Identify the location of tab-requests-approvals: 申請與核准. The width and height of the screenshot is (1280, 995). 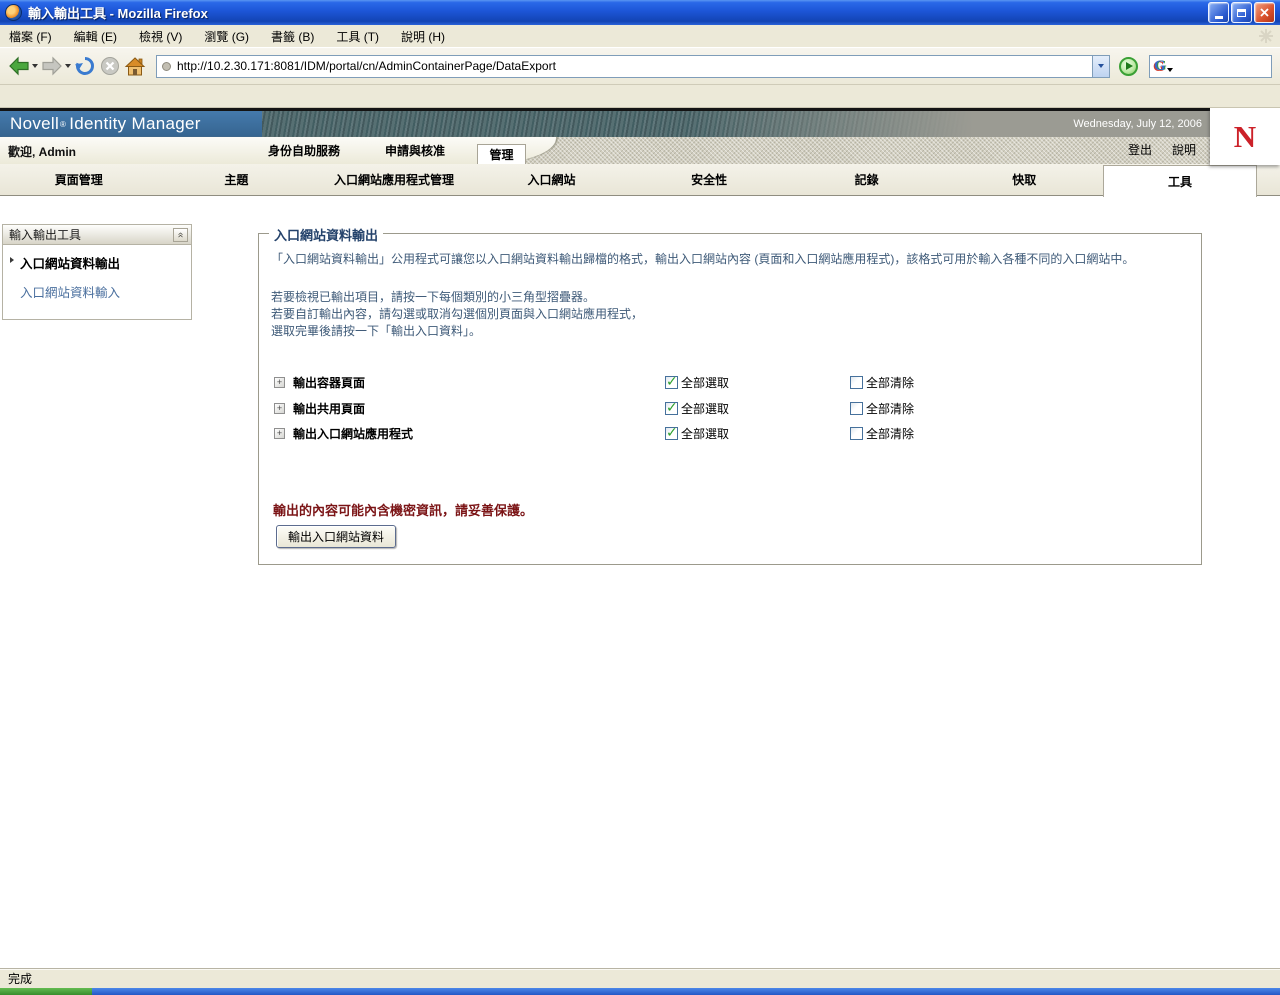
(415, 150).